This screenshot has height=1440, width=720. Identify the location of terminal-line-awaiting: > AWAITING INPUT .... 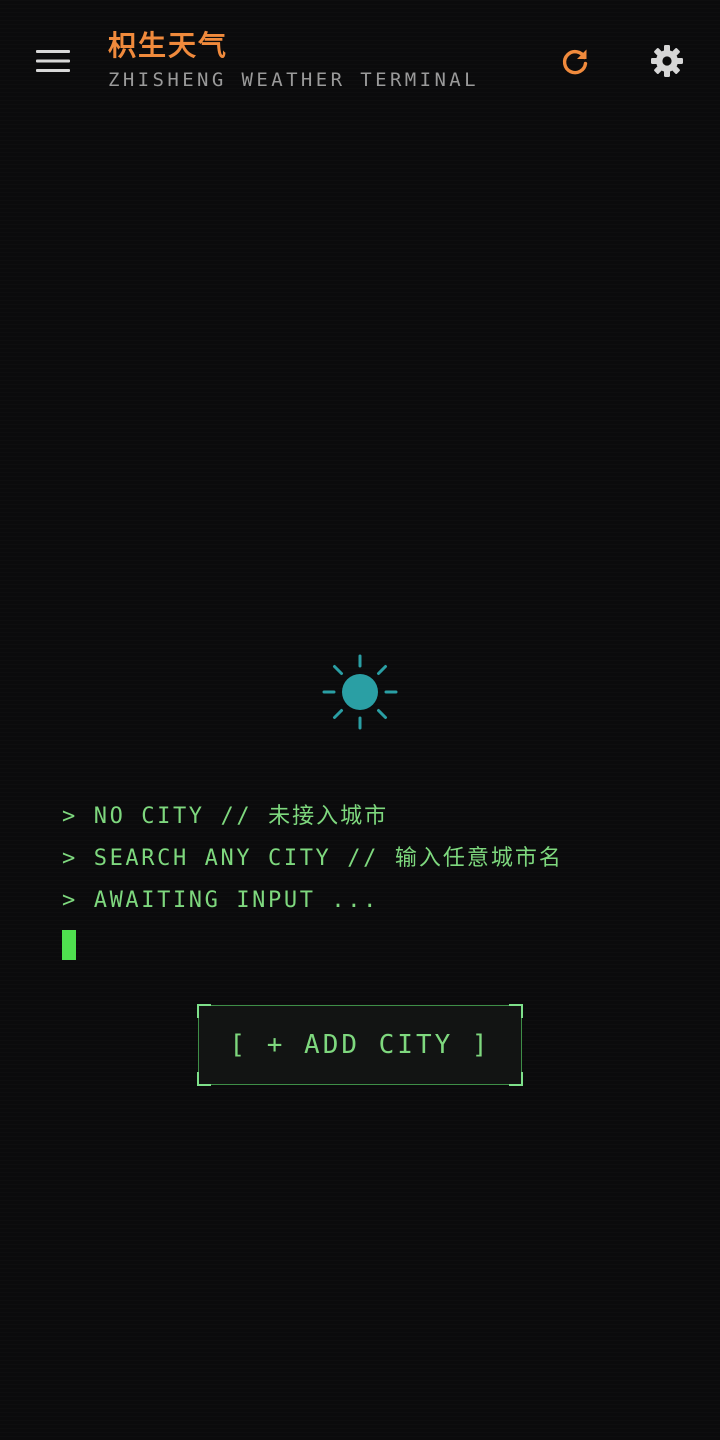
(220, 900).